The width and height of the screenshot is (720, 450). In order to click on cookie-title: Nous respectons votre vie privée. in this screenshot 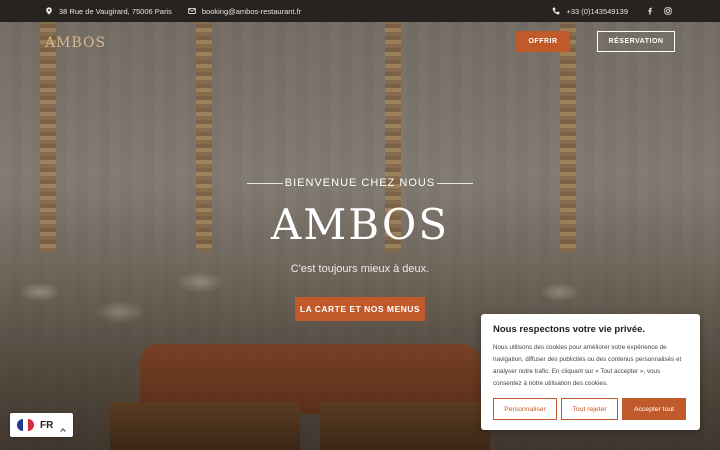, I will do `click(569, 329)`.